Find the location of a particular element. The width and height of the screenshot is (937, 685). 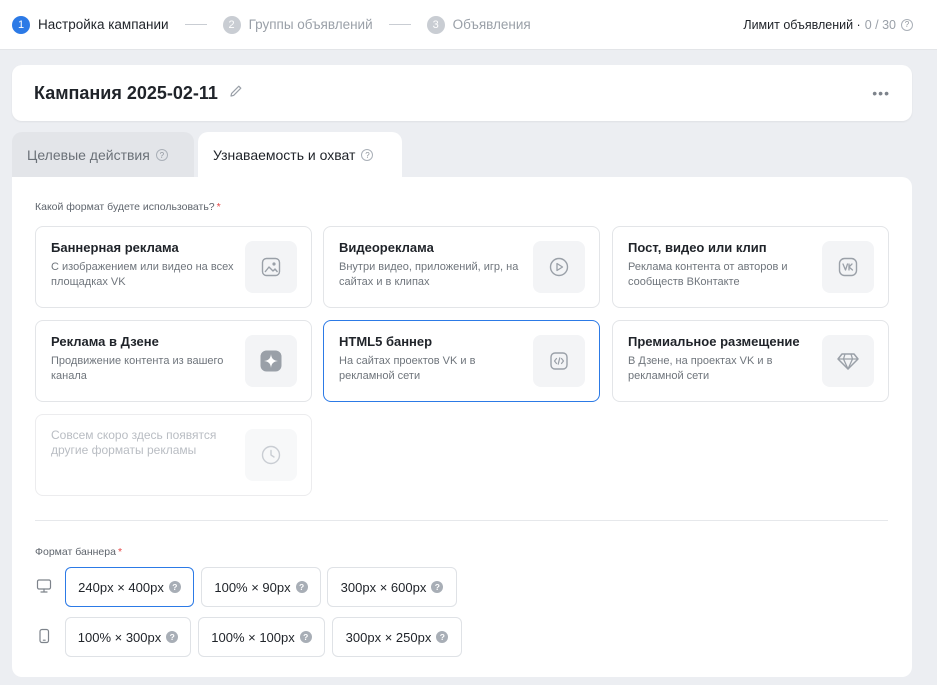

ad-limit-value: 0 / 30 is located at coordinates (880, 24).